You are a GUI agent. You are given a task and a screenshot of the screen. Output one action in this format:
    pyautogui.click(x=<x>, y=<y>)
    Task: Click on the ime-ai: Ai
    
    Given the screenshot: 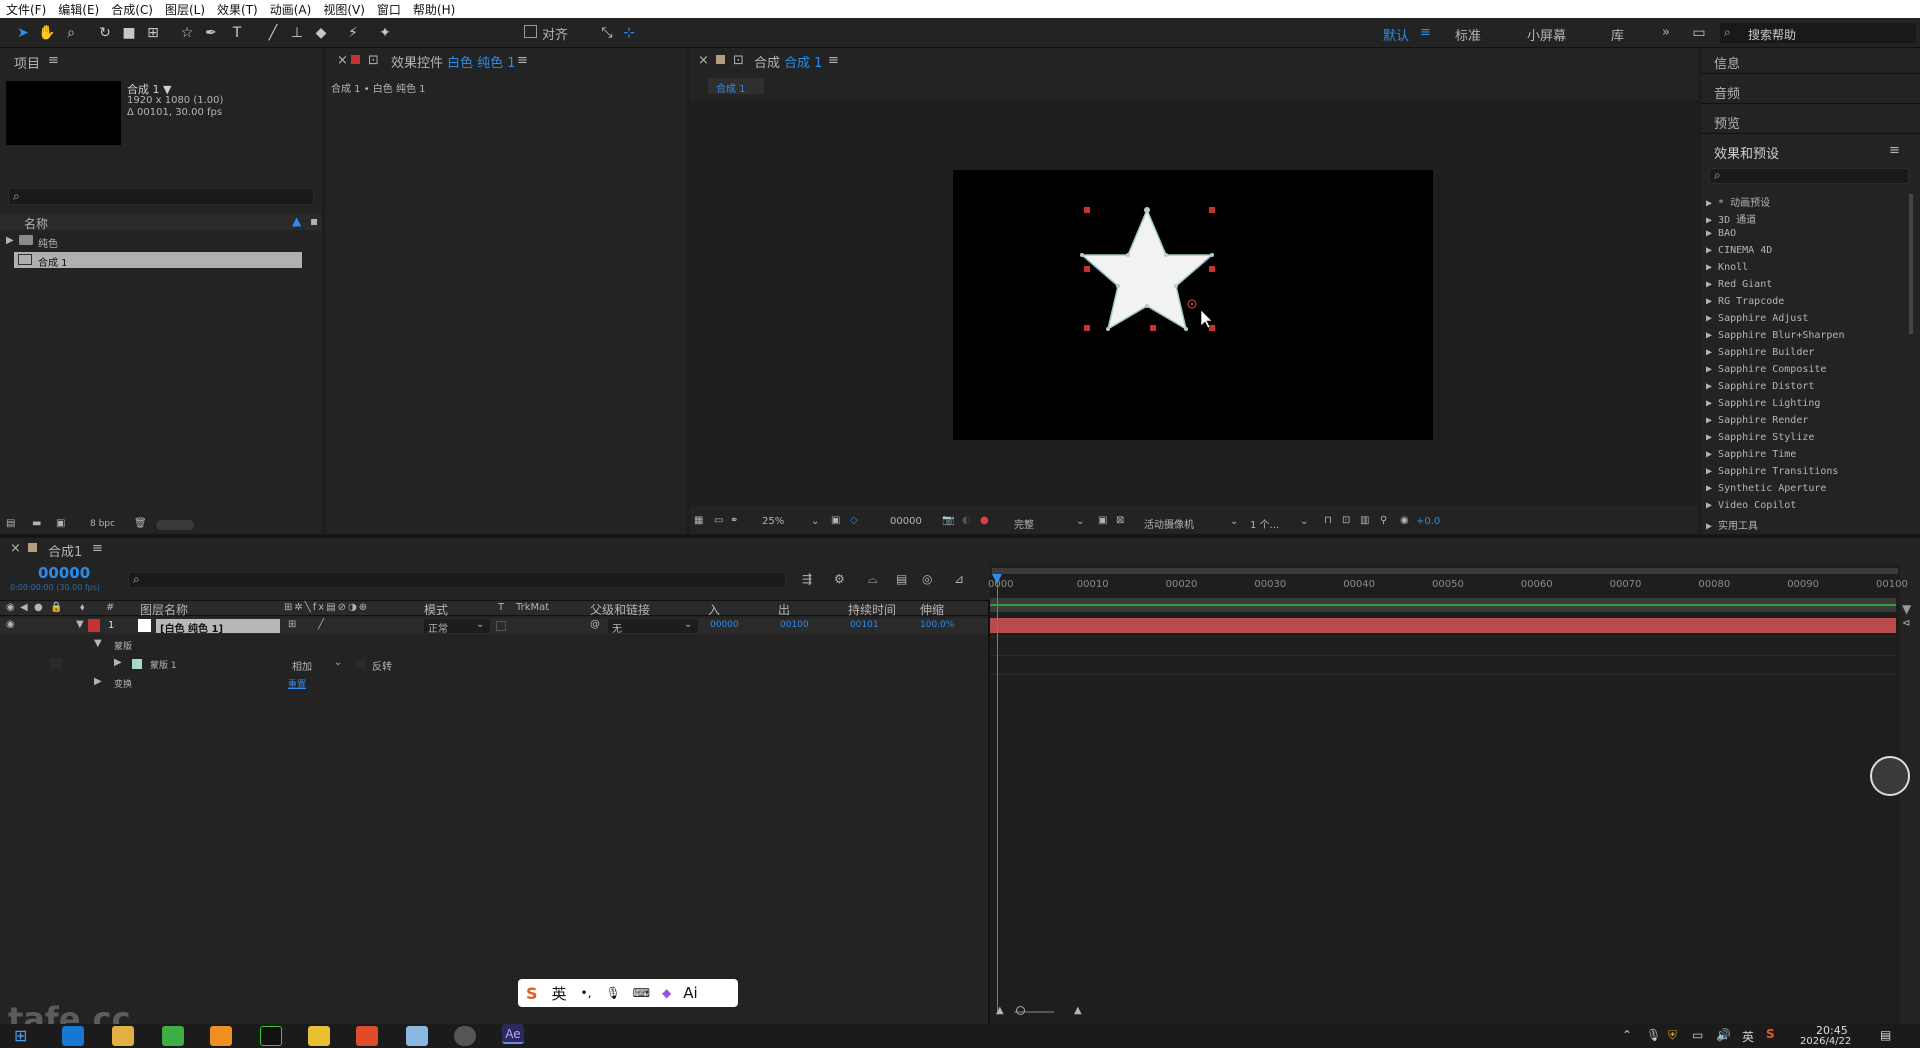 What is the action you would take?
    pyautogui.click(x=690, y=993)
    